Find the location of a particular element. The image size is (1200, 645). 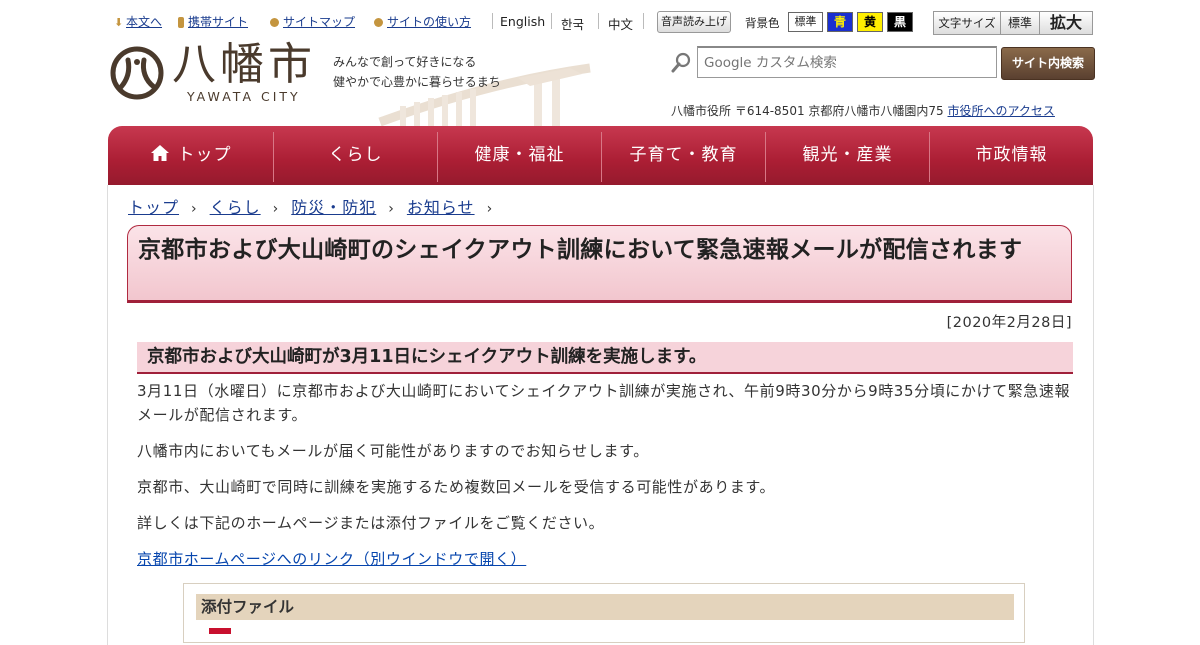

search-input is located at coordinates (847, 62).